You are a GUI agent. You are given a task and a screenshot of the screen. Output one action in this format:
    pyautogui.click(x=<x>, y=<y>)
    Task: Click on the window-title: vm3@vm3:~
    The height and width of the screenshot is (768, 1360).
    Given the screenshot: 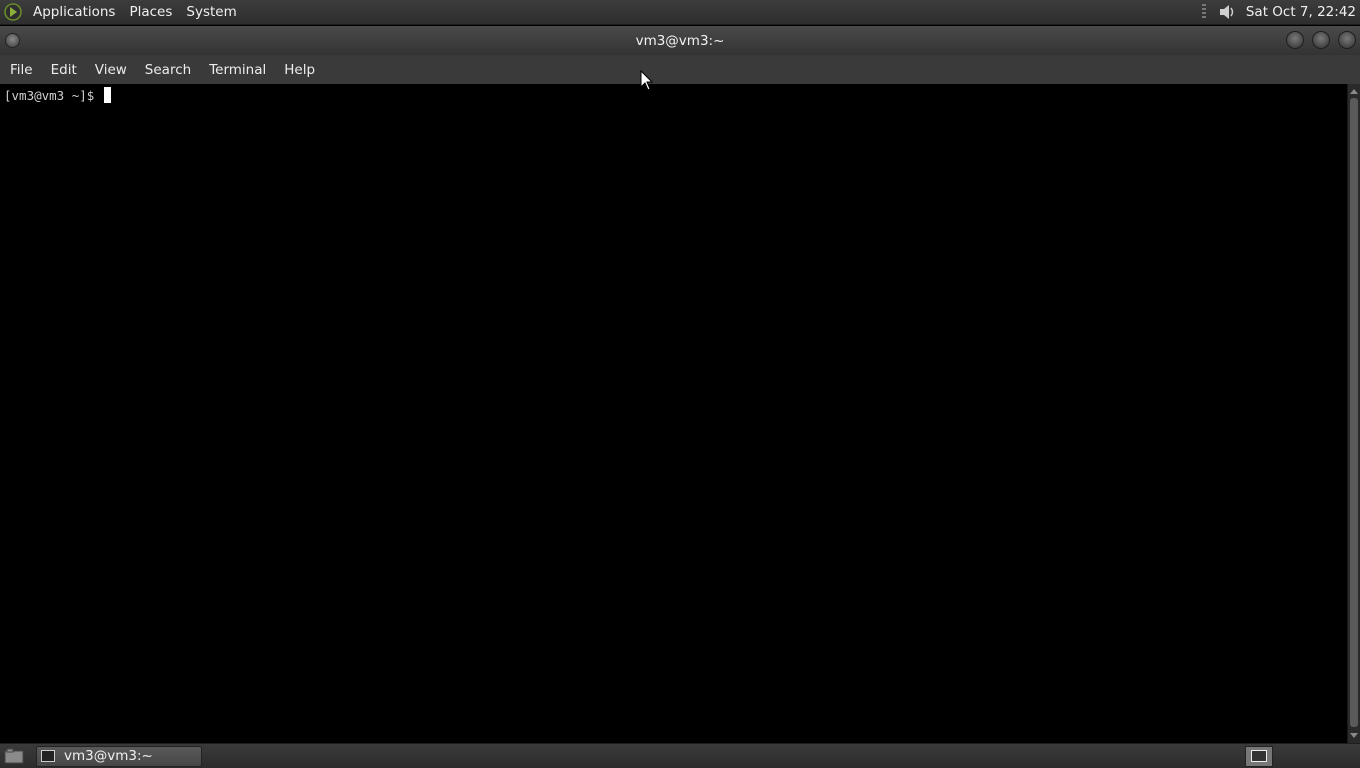 What is the action you would take?
    pyautogui.click(x=680, y=40)
    